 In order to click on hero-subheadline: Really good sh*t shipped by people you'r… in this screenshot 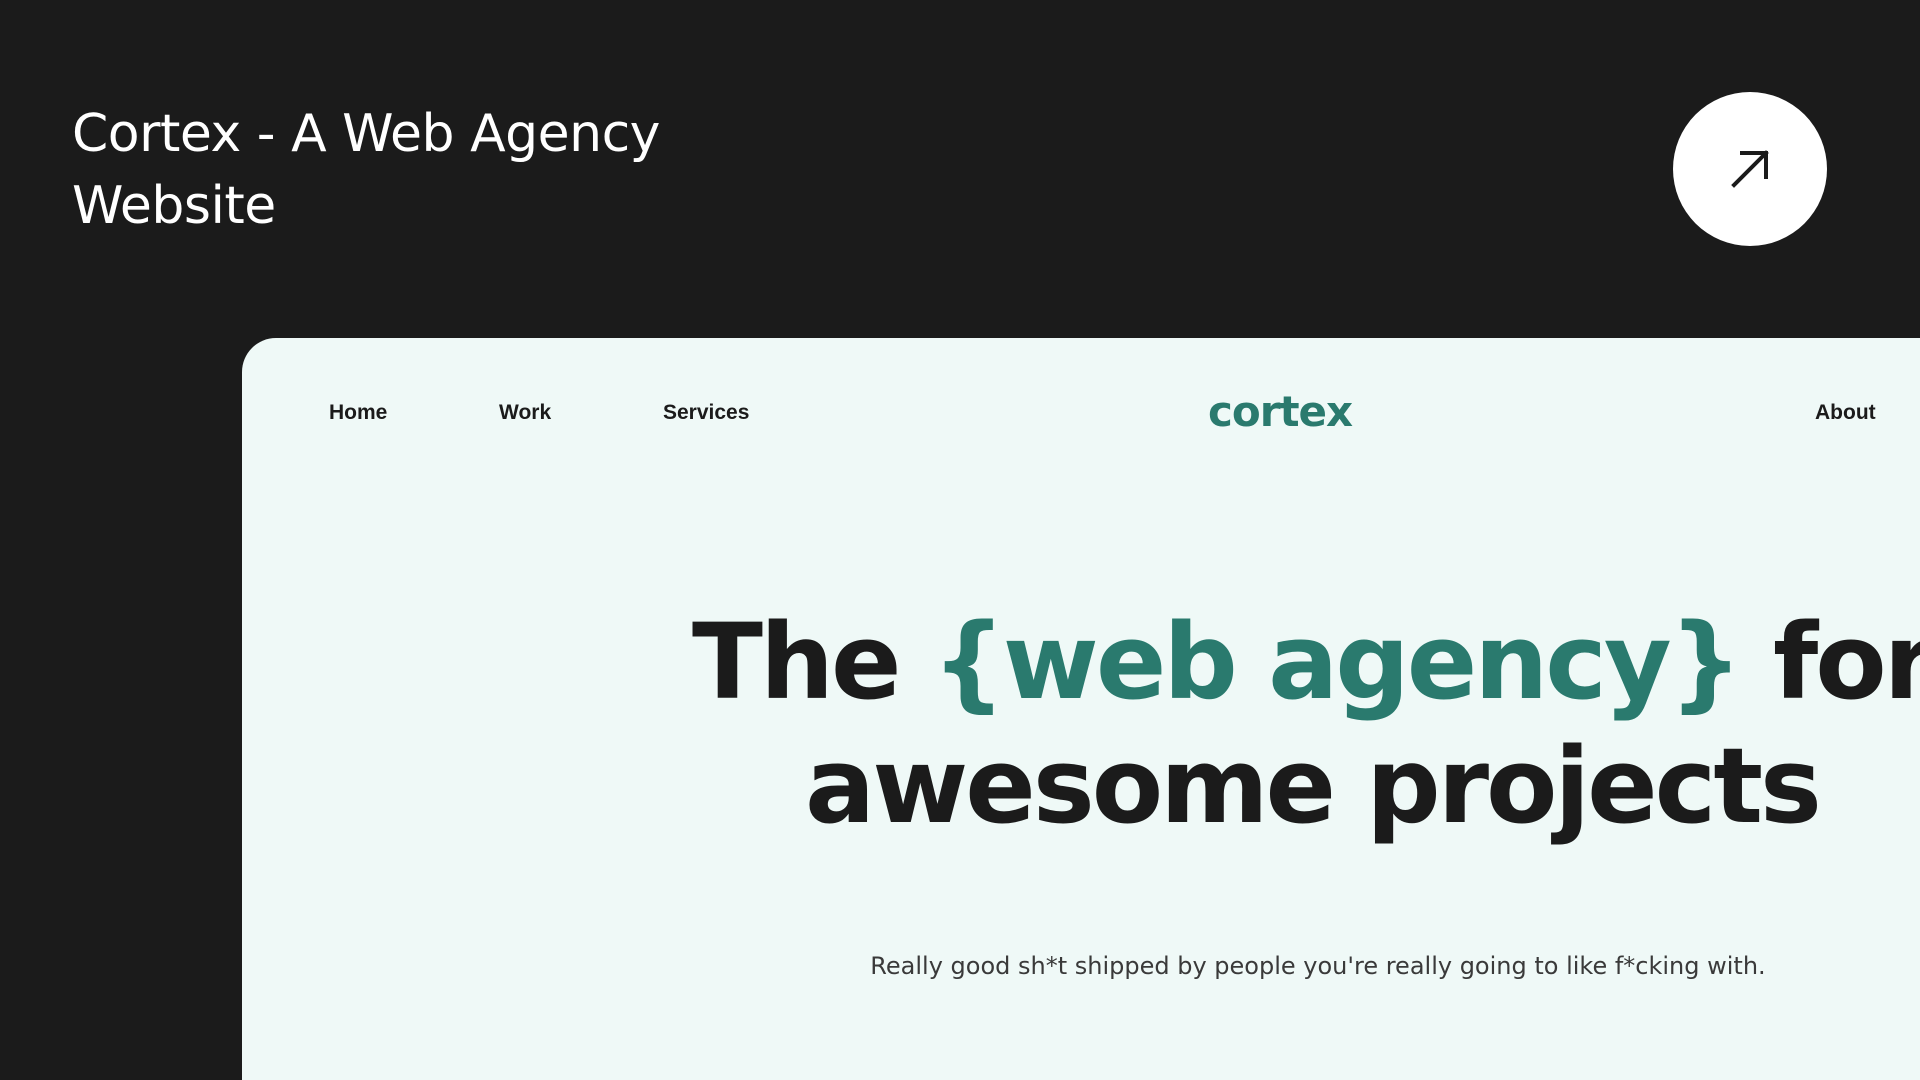, I will do `click(1318, 966)`.